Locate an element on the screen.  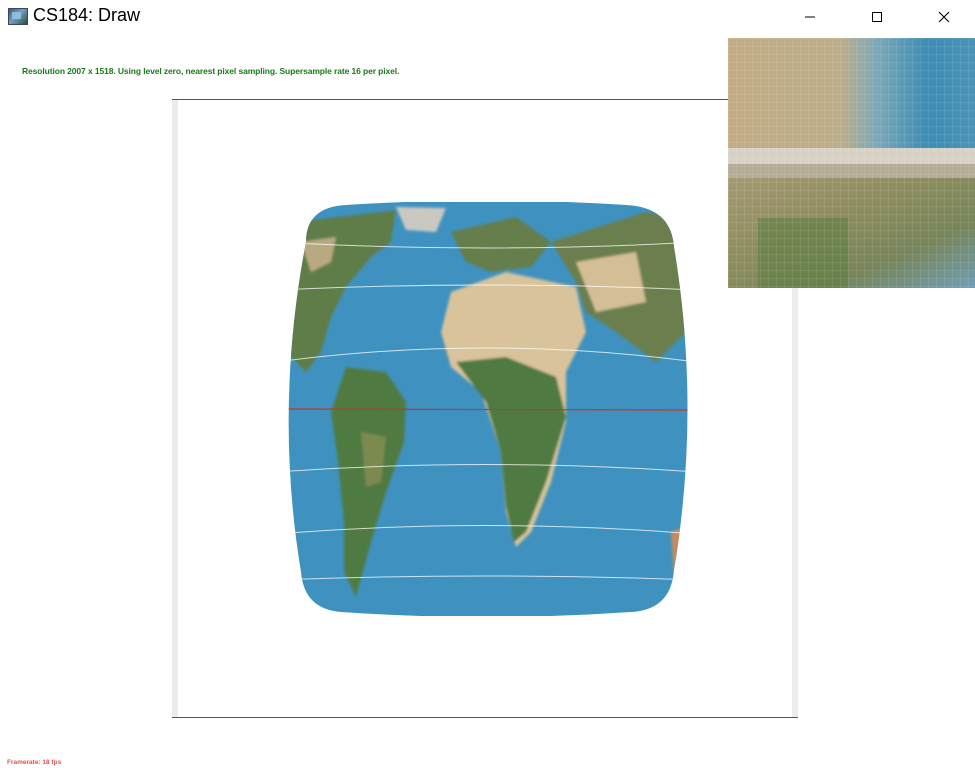
minimize-button is located at coordinates (810, 17).